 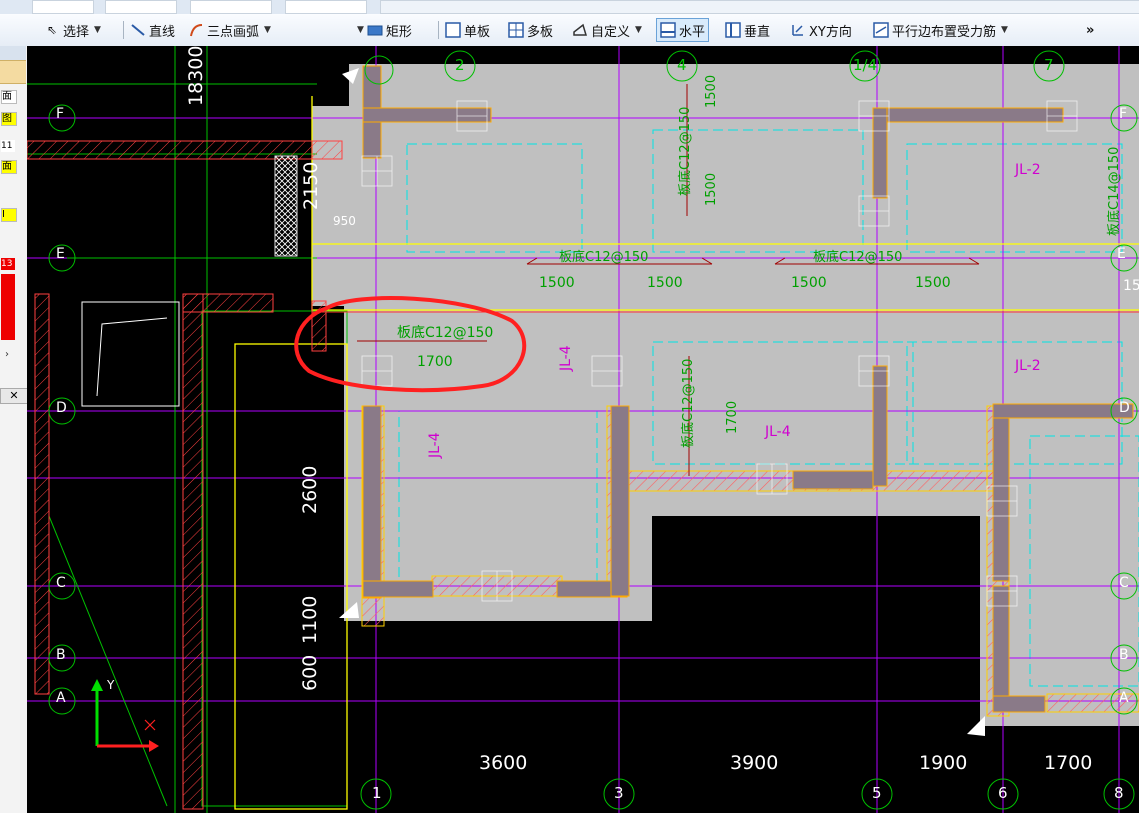 What do you see at coordinates (61, 408) in the screenshot?
I see `axis-label-d: D` at bounding box center [61, 408].